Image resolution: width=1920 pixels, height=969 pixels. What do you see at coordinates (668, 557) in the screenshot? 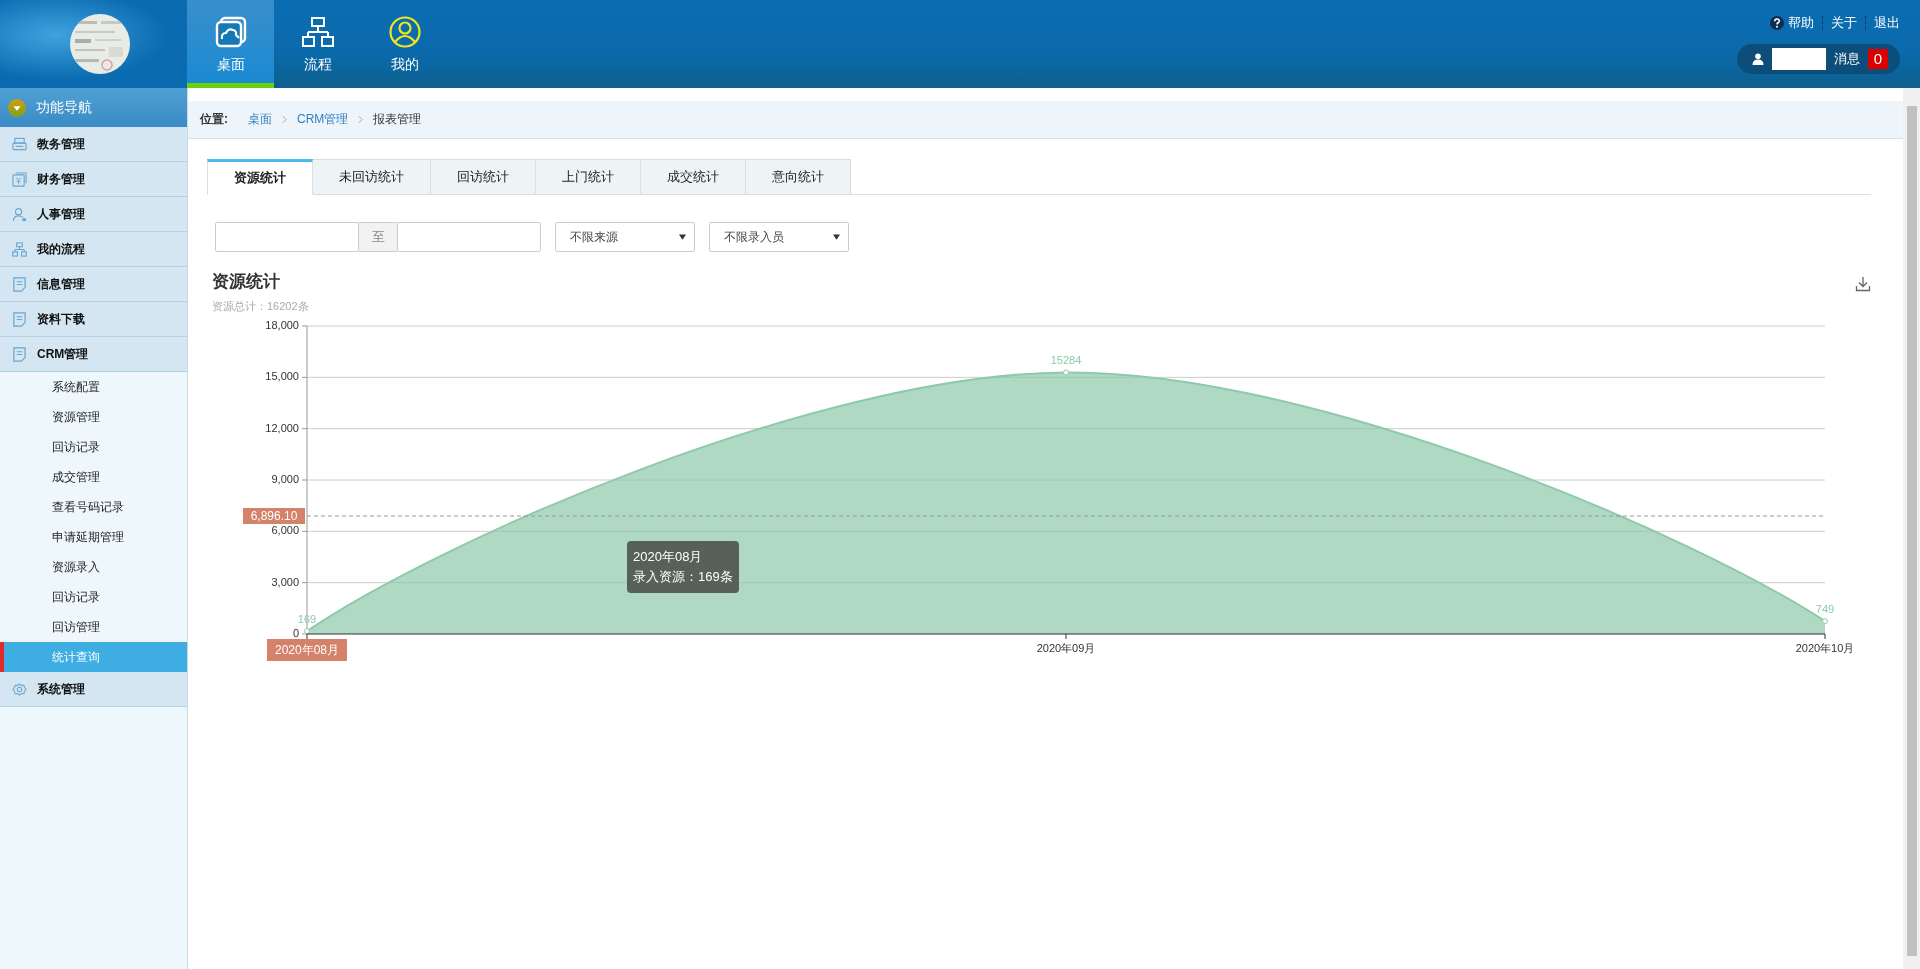
I see `tooltip-title: 2020年08月` at bounding box center [668, 557].